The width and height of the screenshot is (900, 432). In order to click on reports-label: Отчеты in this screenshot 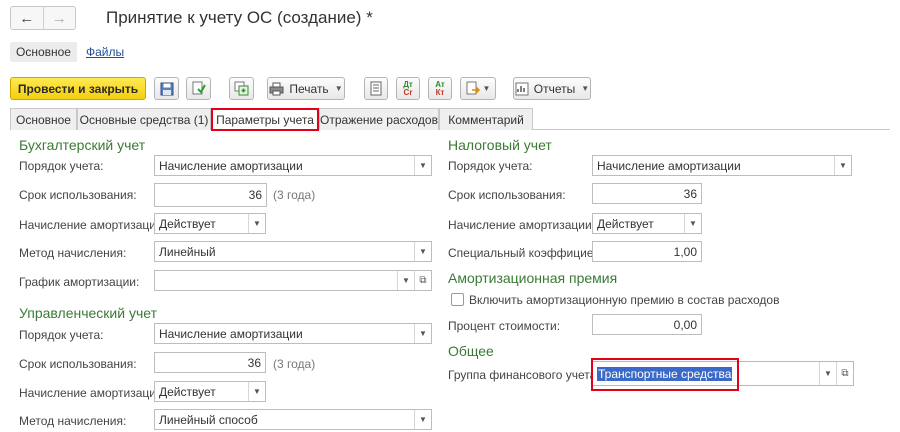, I will do `click(554, 88)`.